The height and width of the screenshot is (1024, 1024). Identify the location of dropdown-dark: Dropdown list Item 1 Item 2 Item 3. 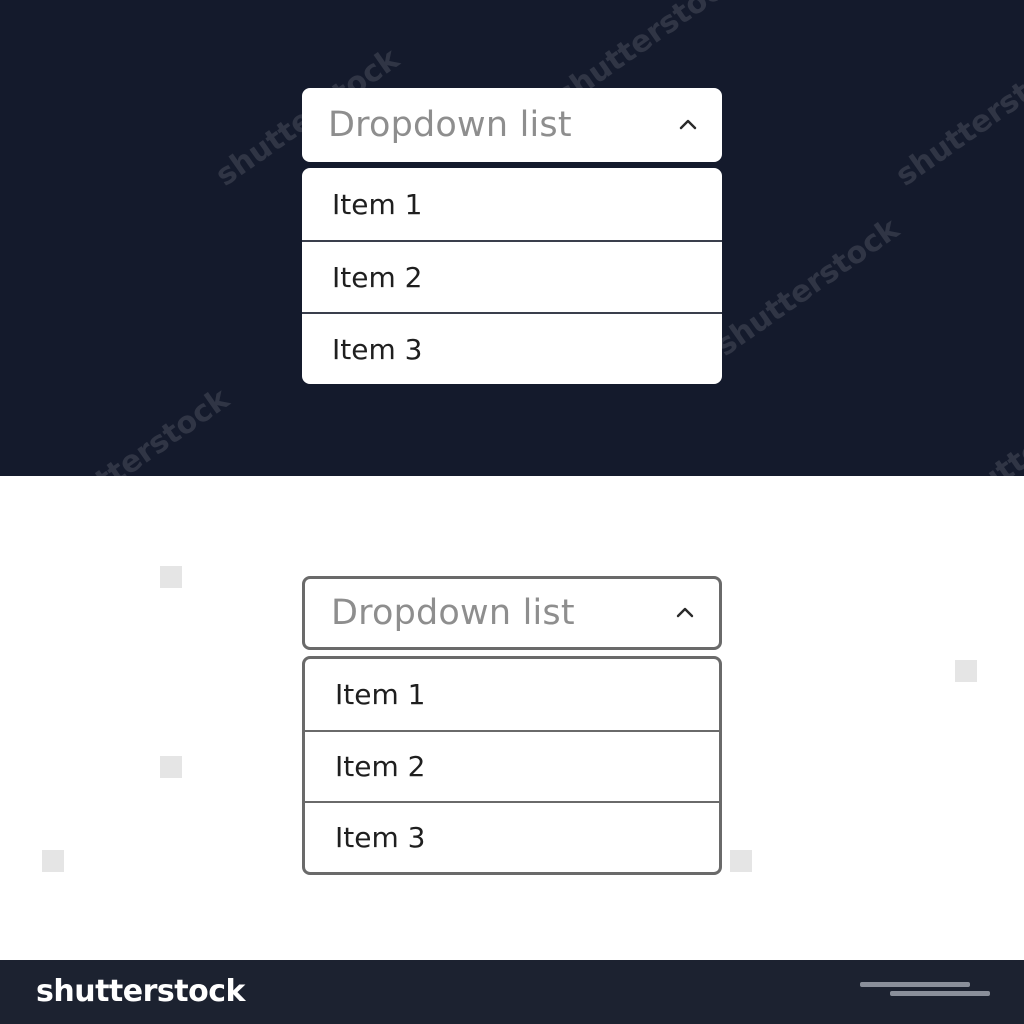
(512, 236).